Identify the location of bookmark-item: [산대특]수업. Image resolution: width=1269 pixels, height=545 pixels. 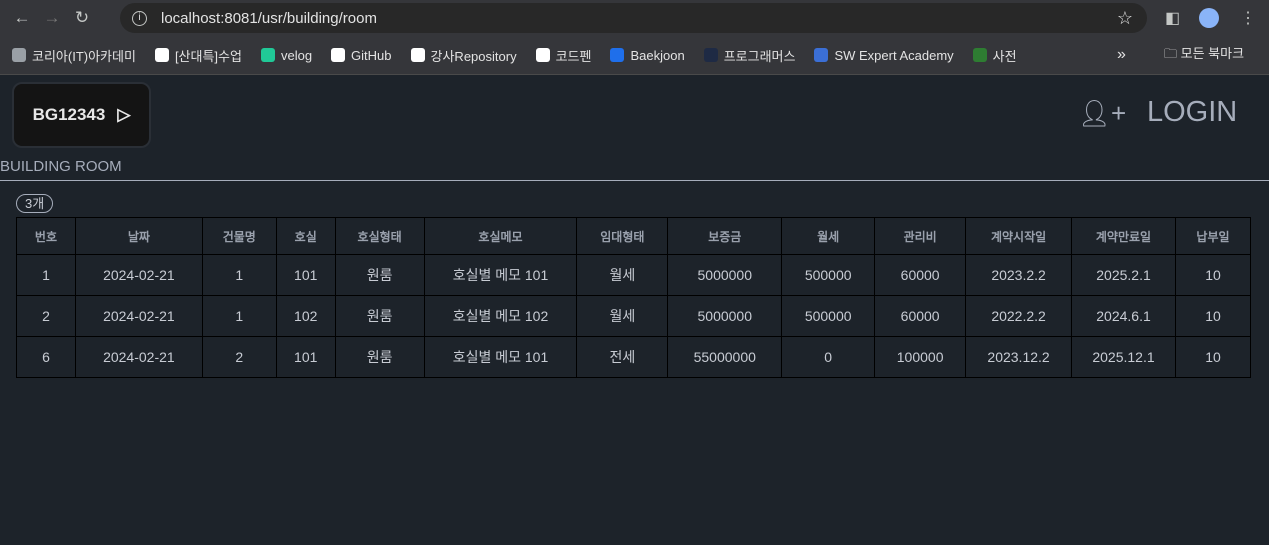
(198, 55).